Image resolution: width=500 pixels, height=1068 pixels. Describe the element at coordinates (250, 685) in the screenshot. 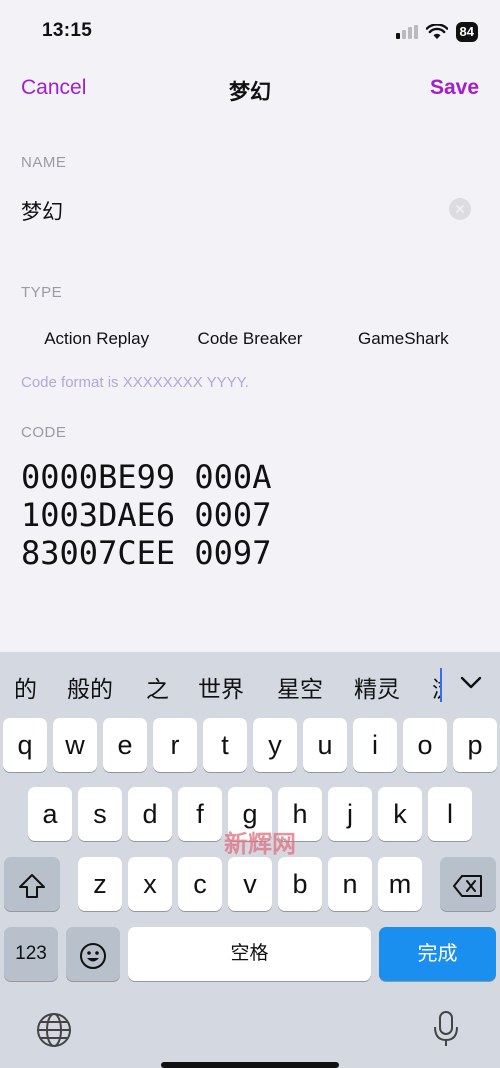

I see `candidate-bar: 的 般的 之 世界 星空 精灵 浏` at that location.